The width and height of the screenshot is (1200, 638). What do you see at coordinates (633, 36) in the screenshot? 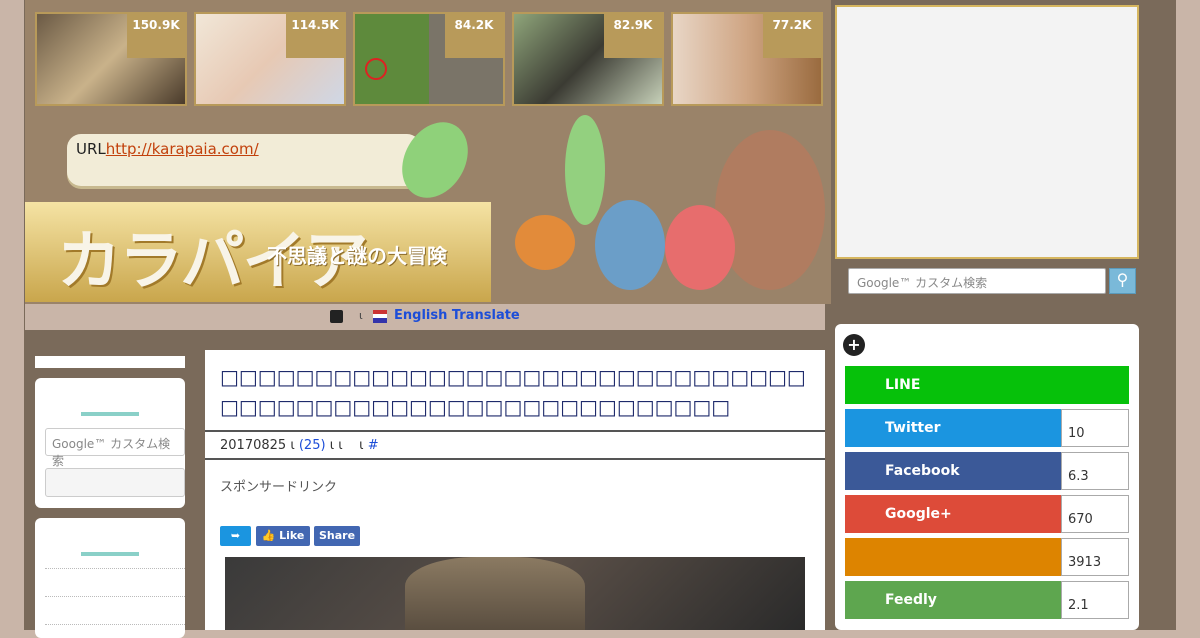
I see `view-count: 82.9K` at bounding box center [633, 36].